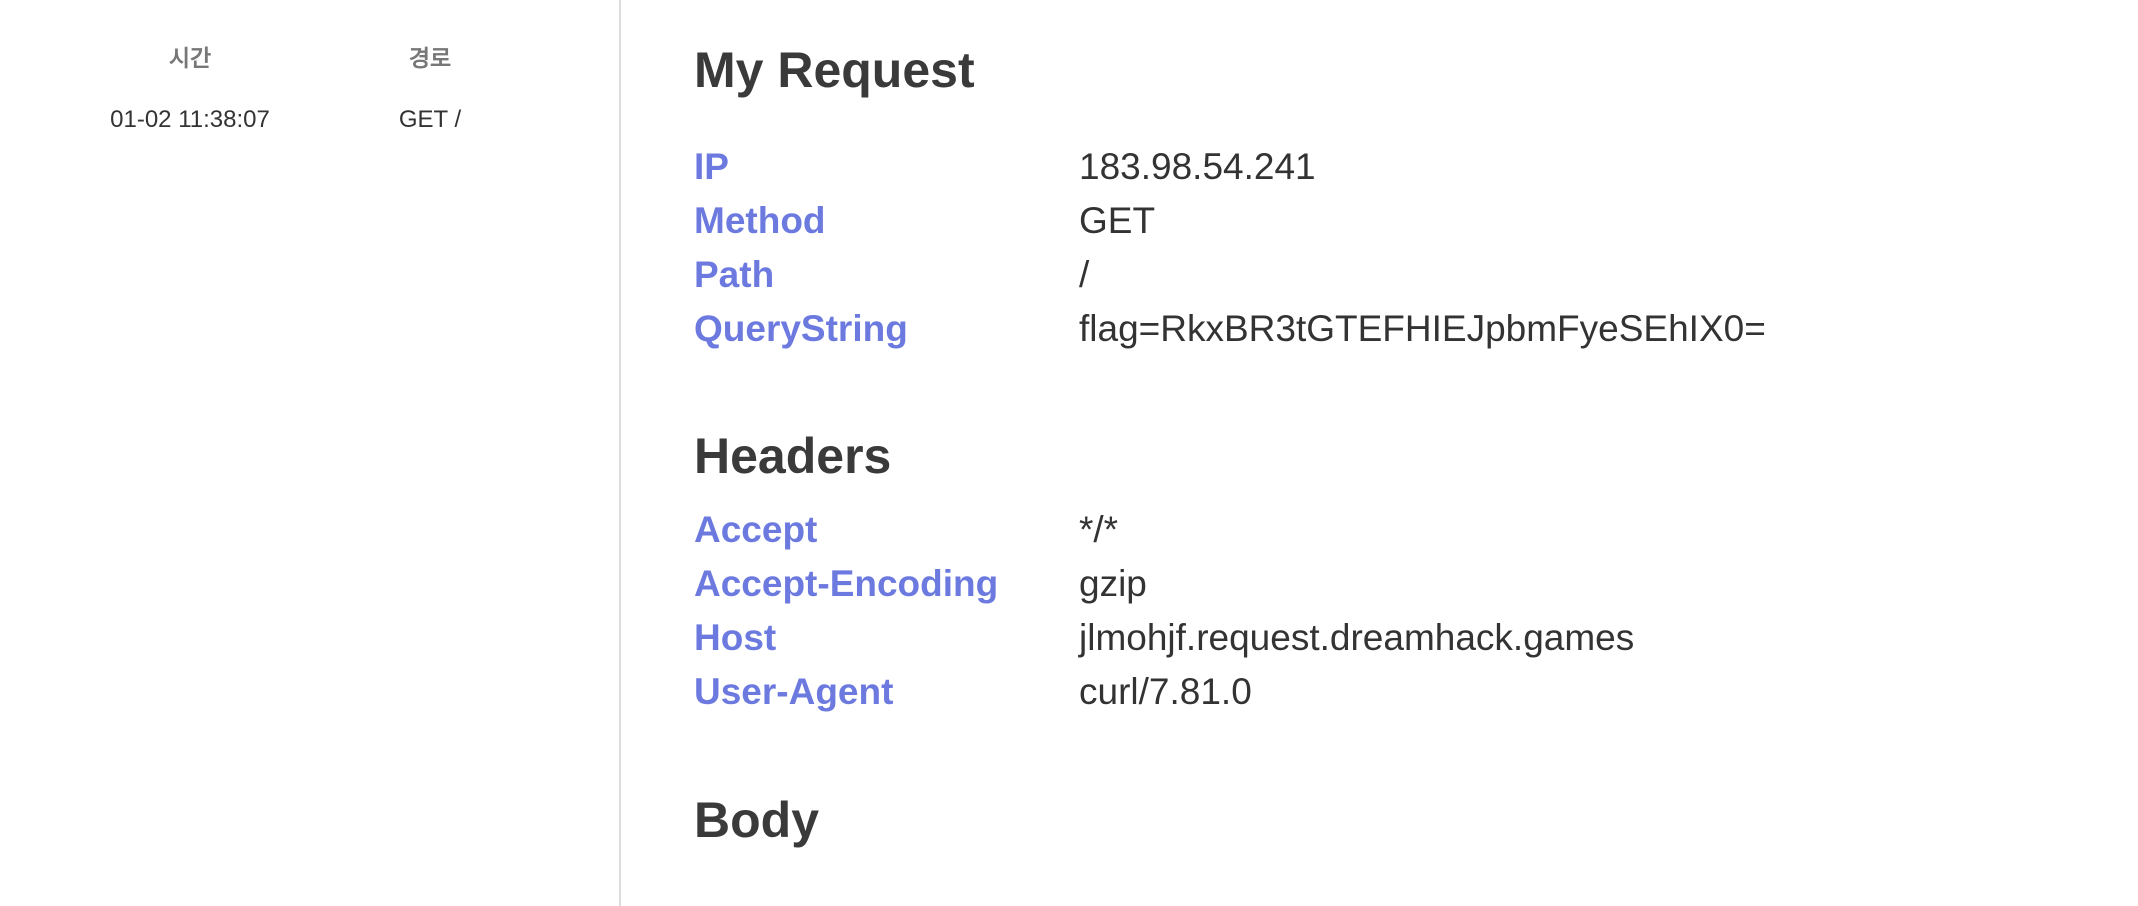 The width and height of the screenshot is (2138, 906). I want to click on field-key: Accept, so click(756, 529).